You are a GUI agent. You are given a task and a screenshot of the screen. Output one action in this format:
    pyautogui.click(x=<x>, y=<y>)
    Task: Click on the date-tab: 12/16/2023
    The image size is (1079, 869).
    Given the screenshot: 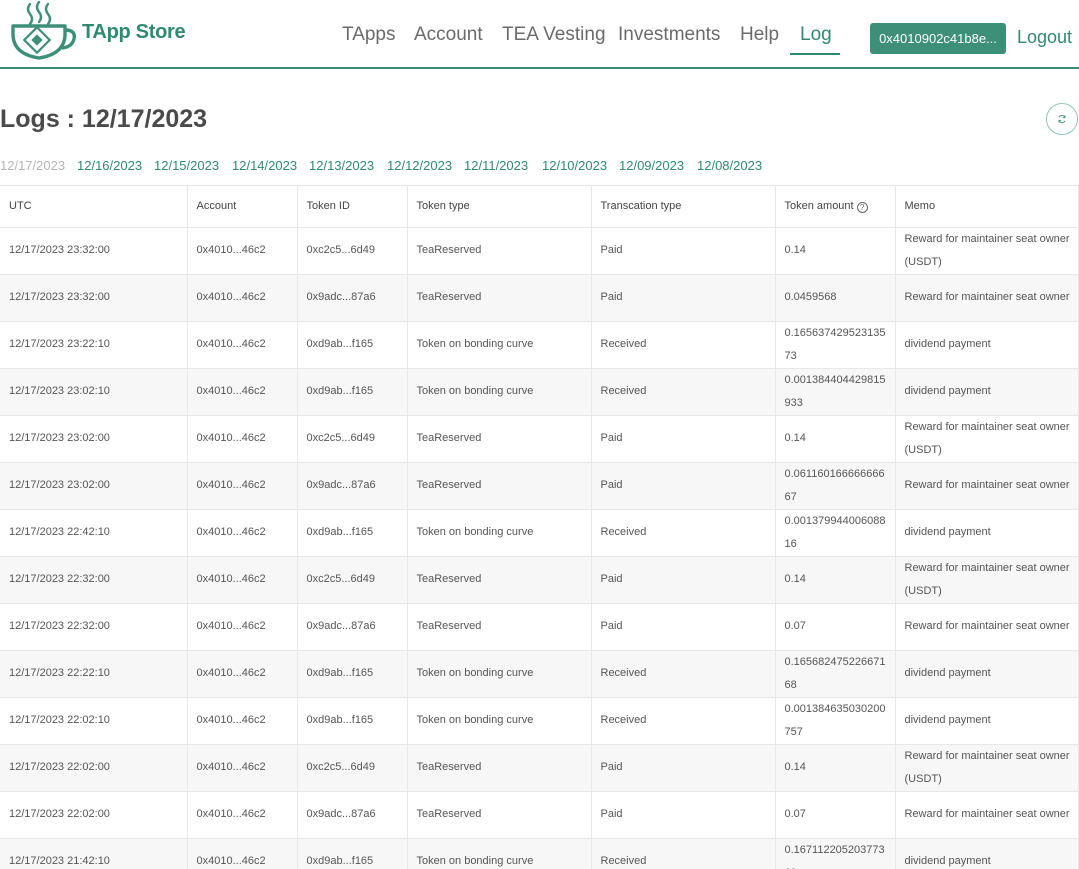 What is the action you would take?
    pyautogui.click(x=109, y=165)
    